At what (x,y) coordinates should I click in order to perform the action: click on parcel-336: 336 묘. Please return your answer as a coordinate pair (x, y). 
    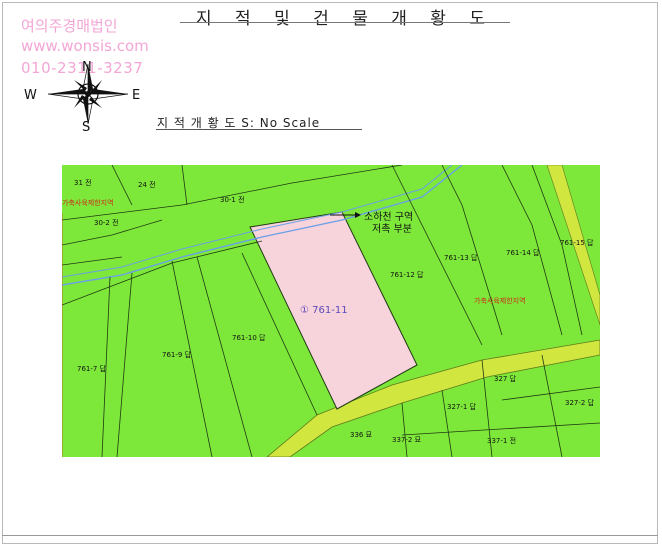
    Looking at the image, I should click on (361, 435).